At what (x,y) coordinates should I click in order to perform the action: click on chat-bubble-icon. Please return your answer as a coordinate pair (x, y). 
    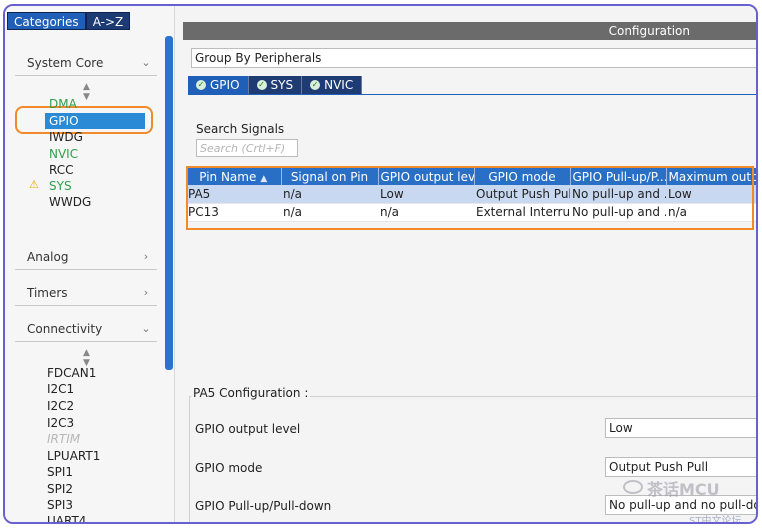
    Looking at the image, I should click on (633, 487).